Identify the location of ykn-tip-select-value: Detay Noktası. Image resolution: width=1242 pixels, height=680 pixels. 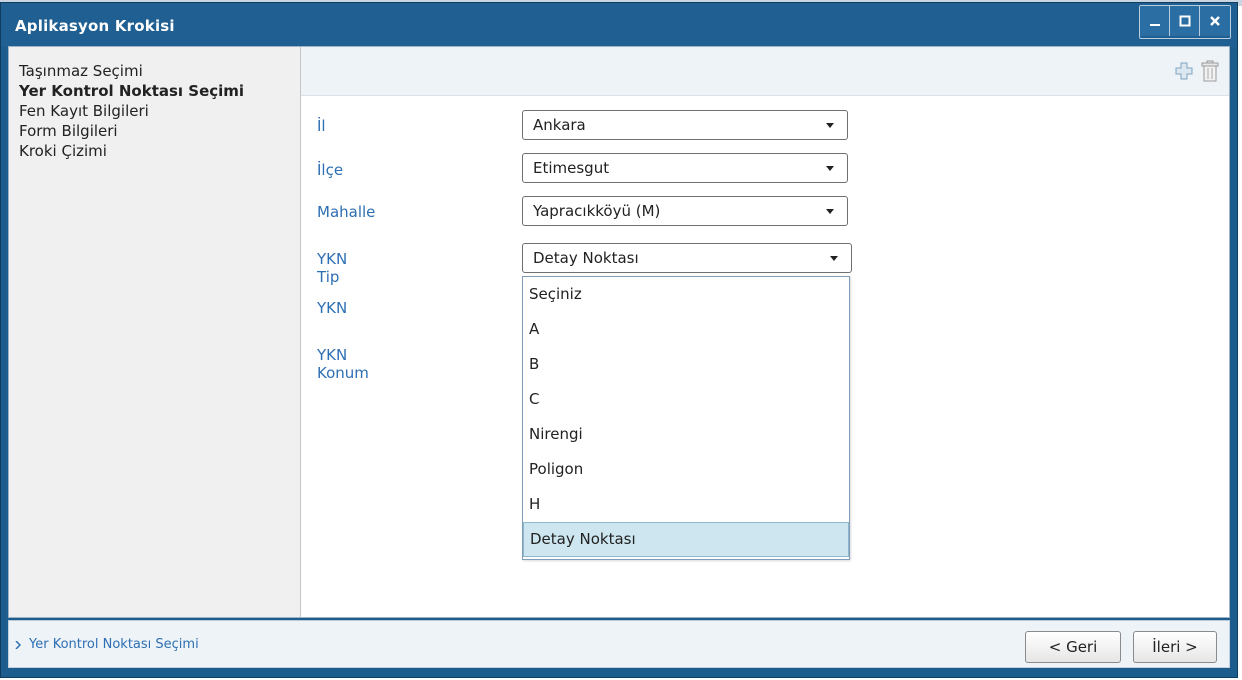
(586, 258).